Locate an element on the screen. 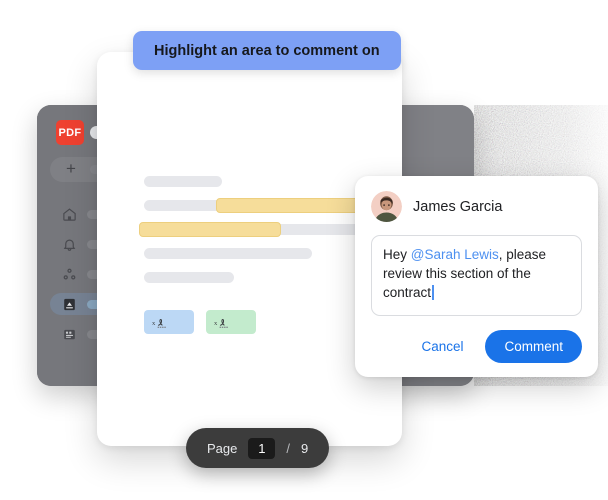 This screenshot has height=500, width=608. signature-field-2: x is located at coordinates (231, 322).